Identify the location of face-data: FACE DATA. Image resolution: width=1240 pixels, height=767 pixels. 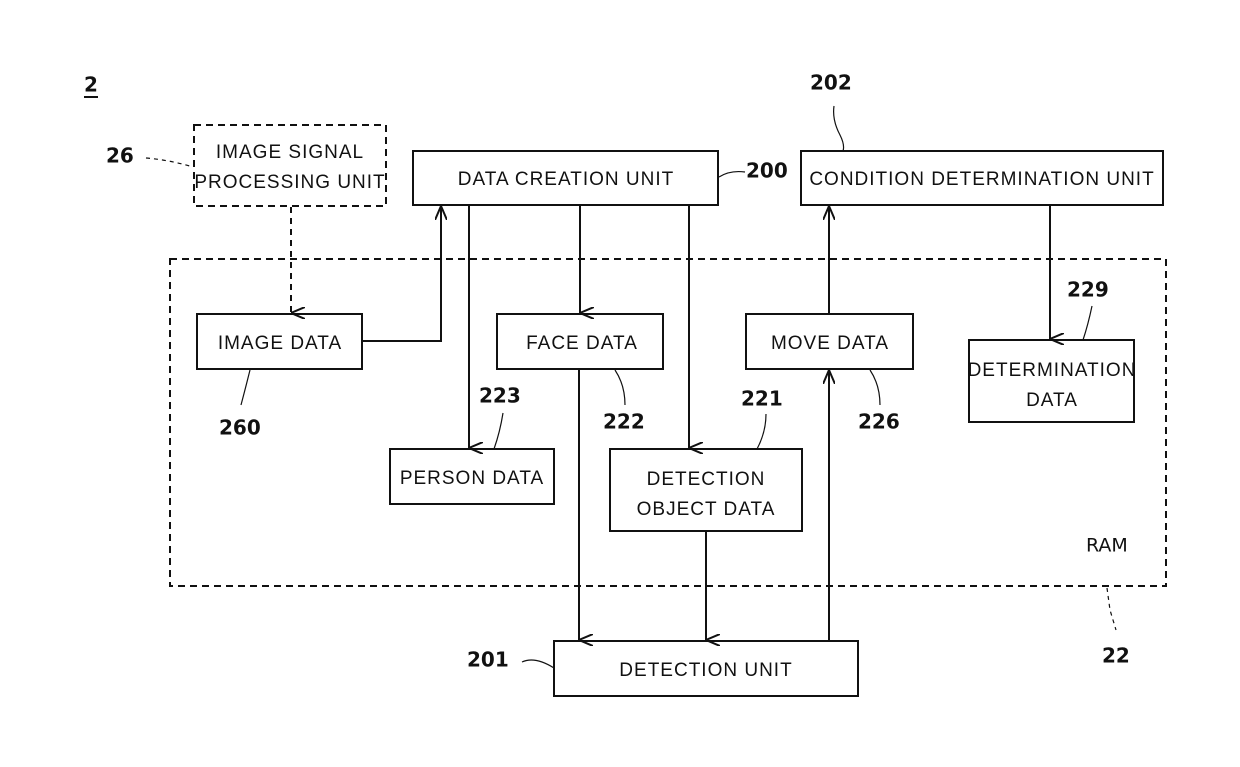
(580, 341).